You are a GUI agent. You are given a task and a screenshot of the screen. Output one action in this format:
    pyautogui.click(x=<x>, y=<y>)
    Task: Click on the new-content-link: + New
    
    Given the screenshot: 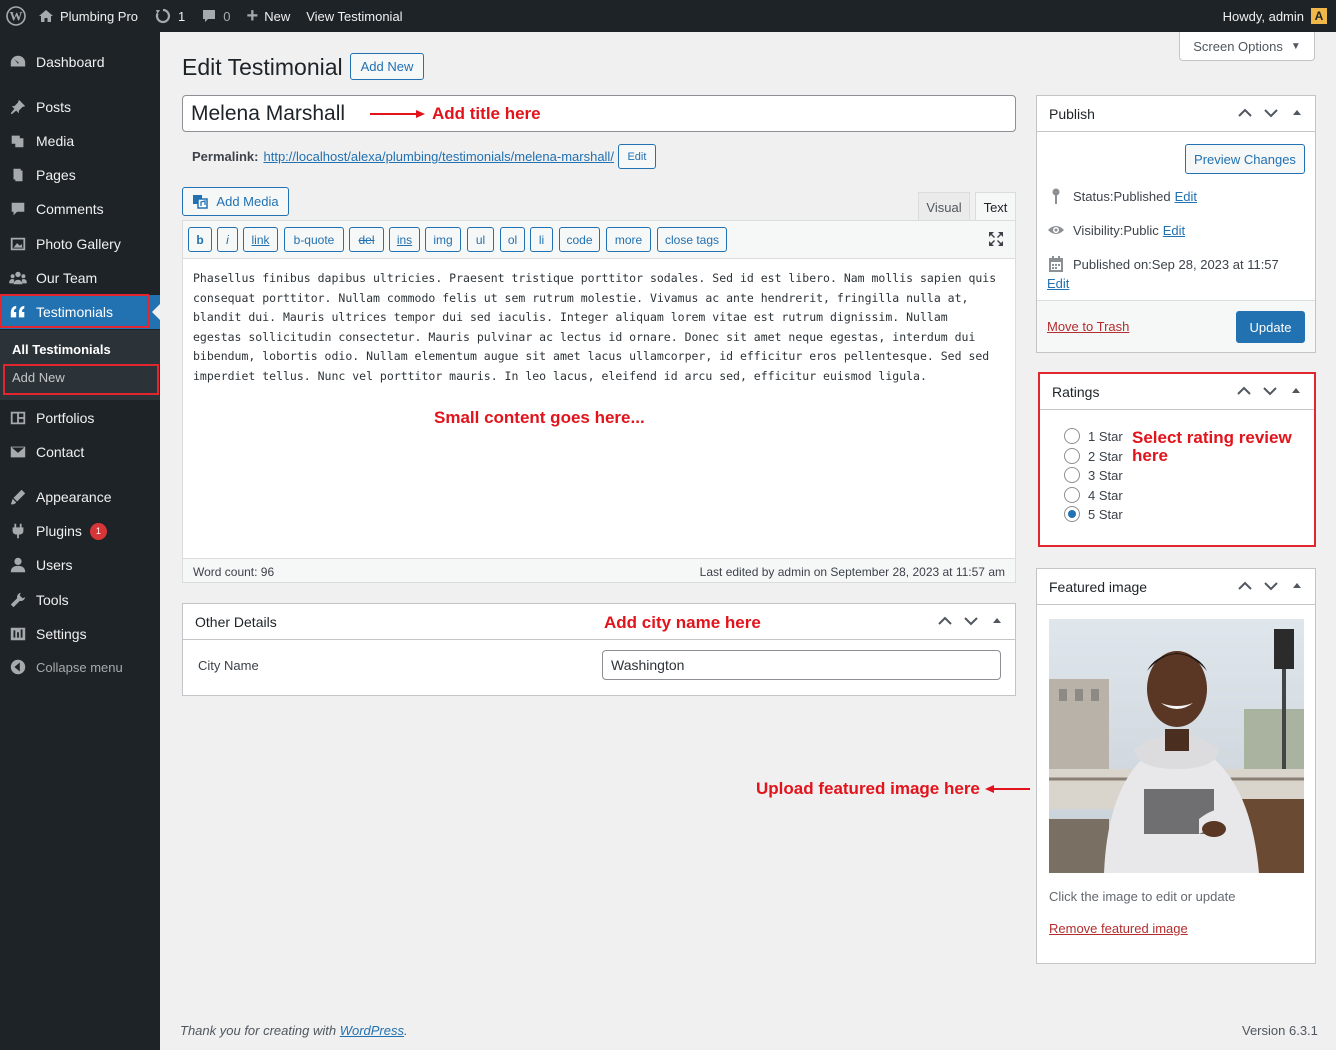 What is the action you would take?
    pyautogui.click(x=269, y=16)
    